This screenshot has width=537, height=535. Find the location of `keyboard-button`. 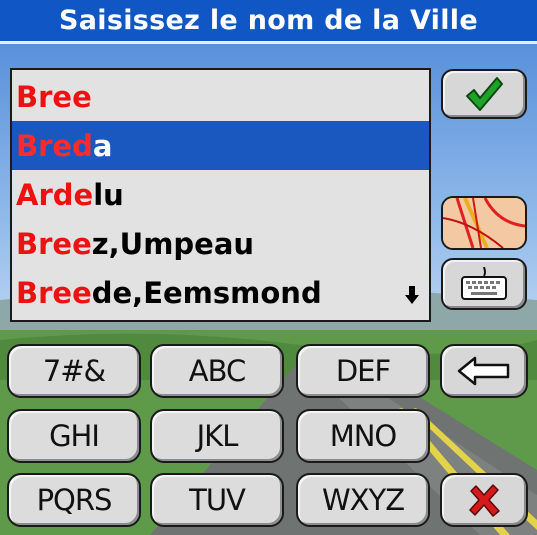

keyboard-button is located at coordinates (484, 284).